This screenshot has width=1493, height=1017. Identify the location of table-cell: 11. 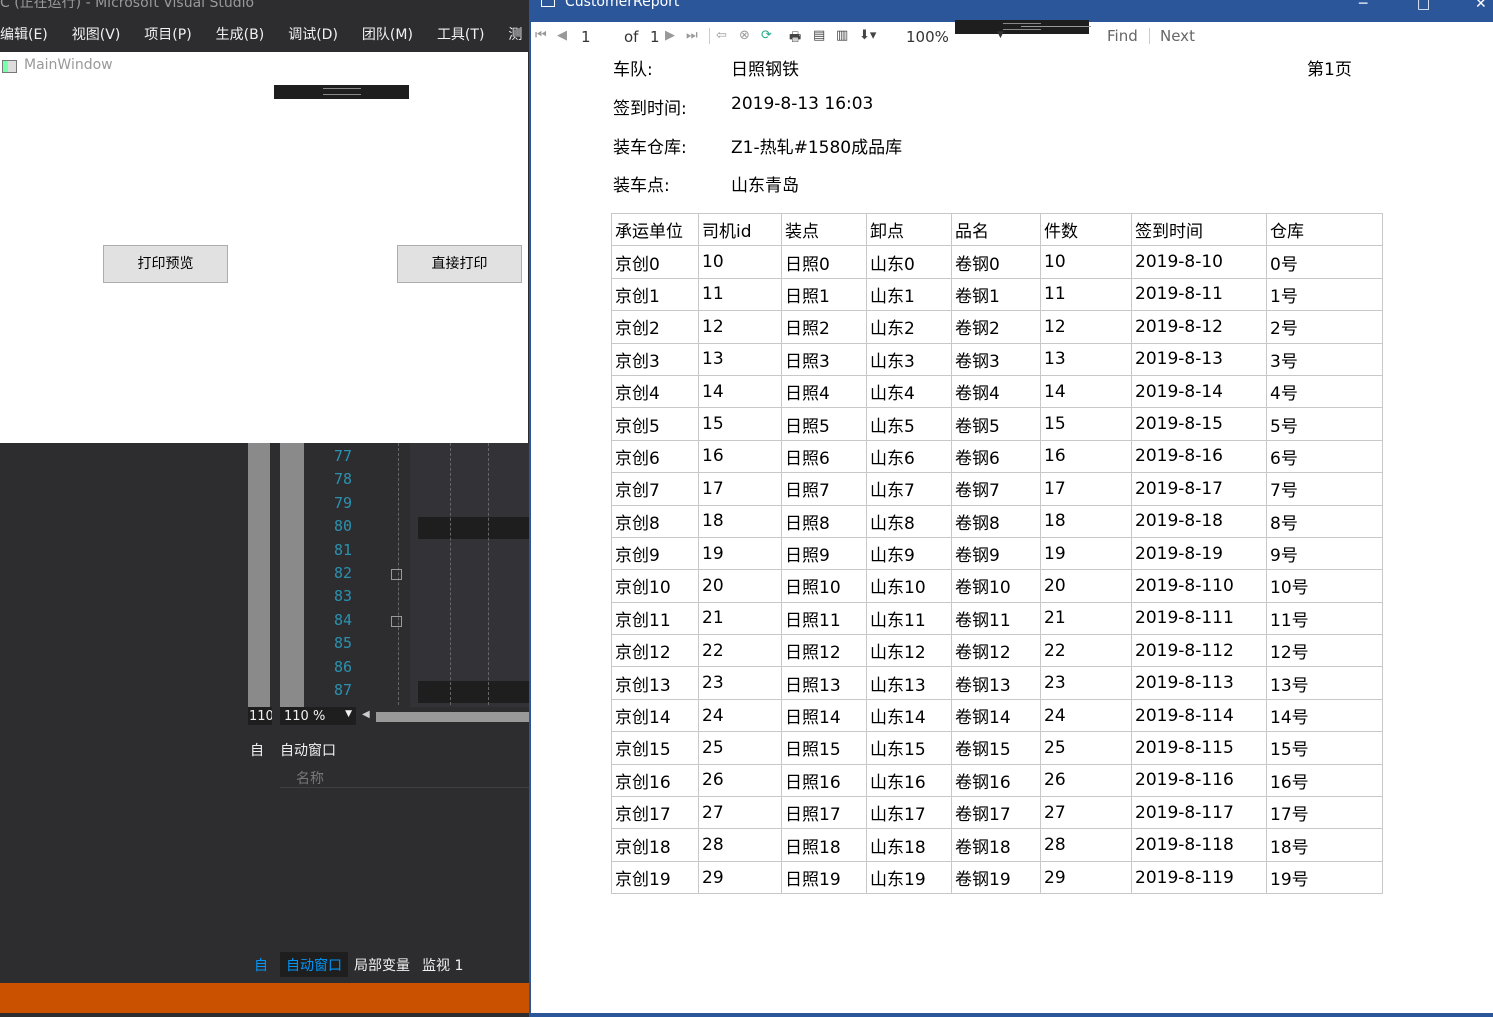
(740, 294).